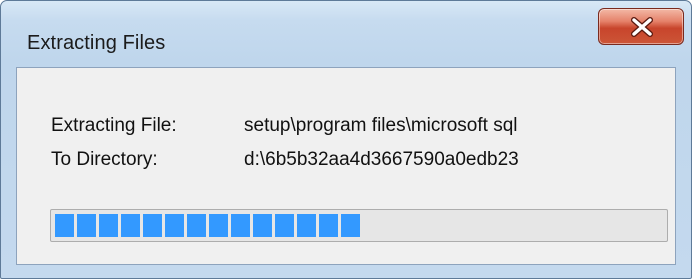  Describe the element at coordinates (104, 159) in the screenshot. I see `to-directory-label: To Directory:` at that location.